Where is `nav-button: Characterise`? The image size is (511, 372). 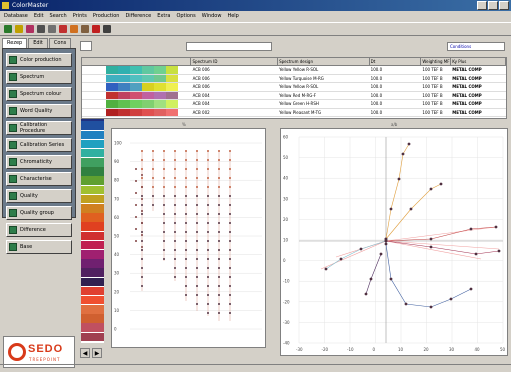
nav-button: Characterise is located at coordinates (39, 179).